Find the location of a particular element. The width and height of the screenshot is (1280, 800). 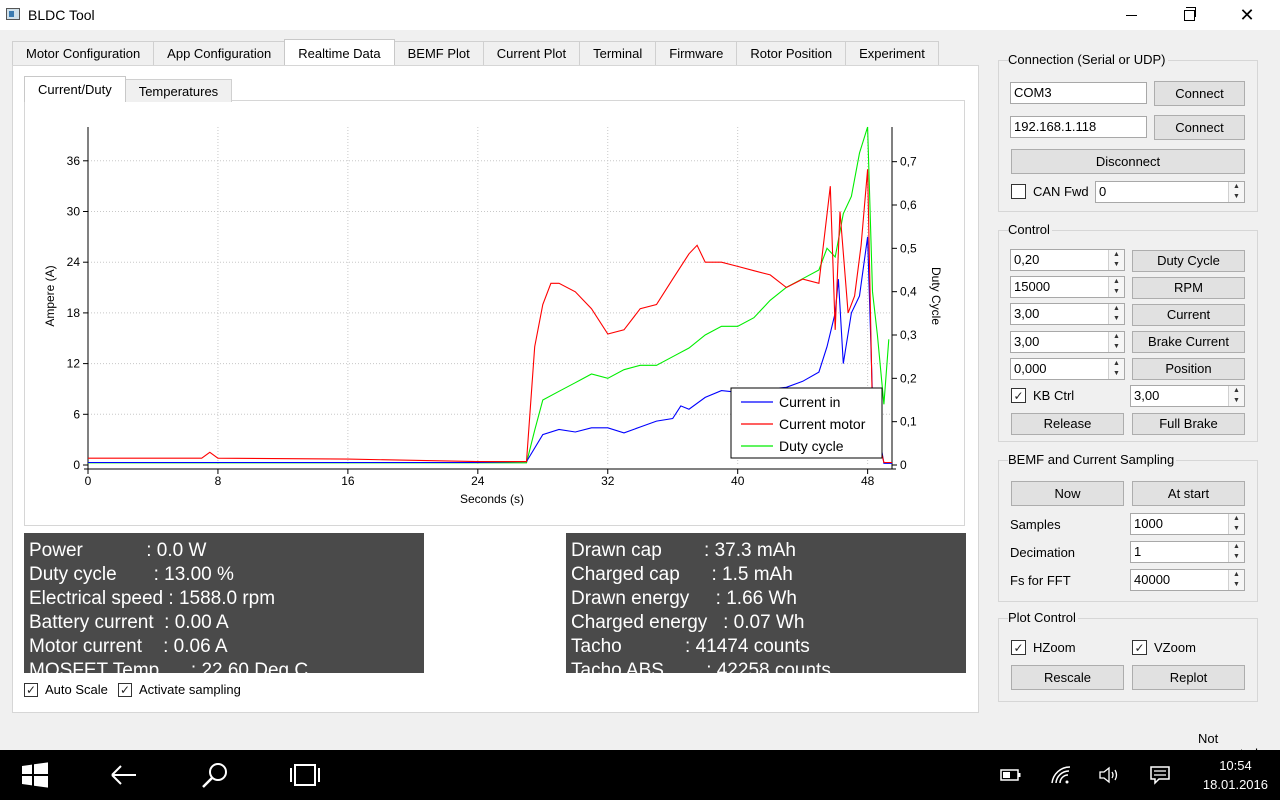

tab-firmware: Firmware is located at coordinates (696, 53).